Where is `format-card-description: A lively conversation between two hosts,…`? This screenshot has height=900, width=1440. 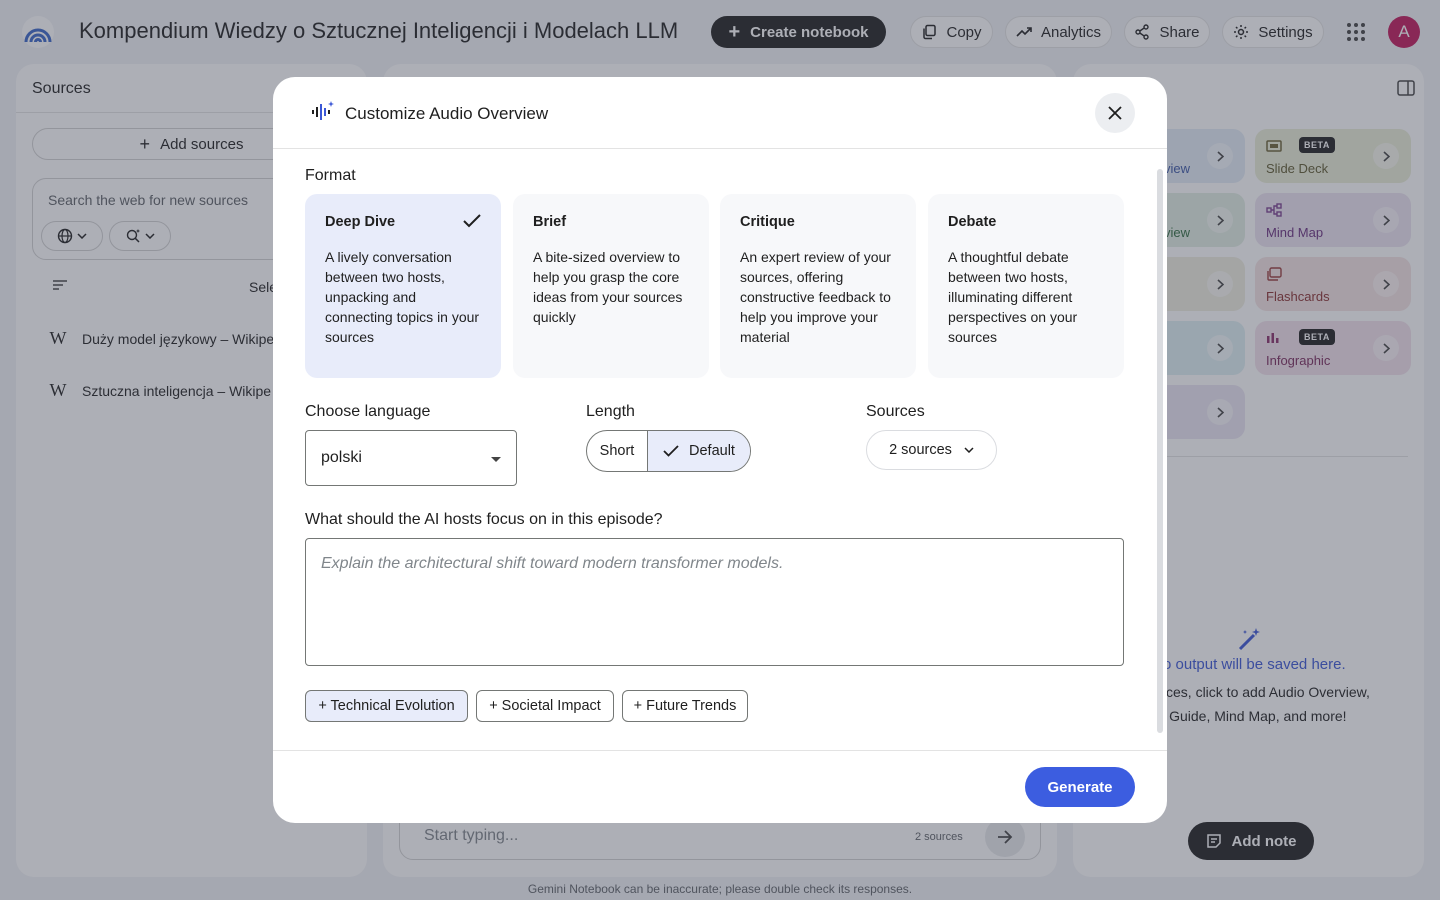
format-card-description: A lively conversation between two hosts,… is located at coordinates (402, 297).